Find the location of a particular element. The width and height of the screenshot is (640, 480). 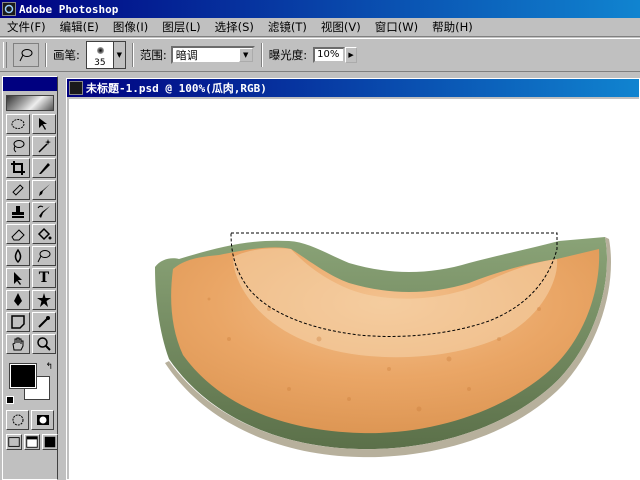

standard-screen-icon is located at coordinates (14, 442).